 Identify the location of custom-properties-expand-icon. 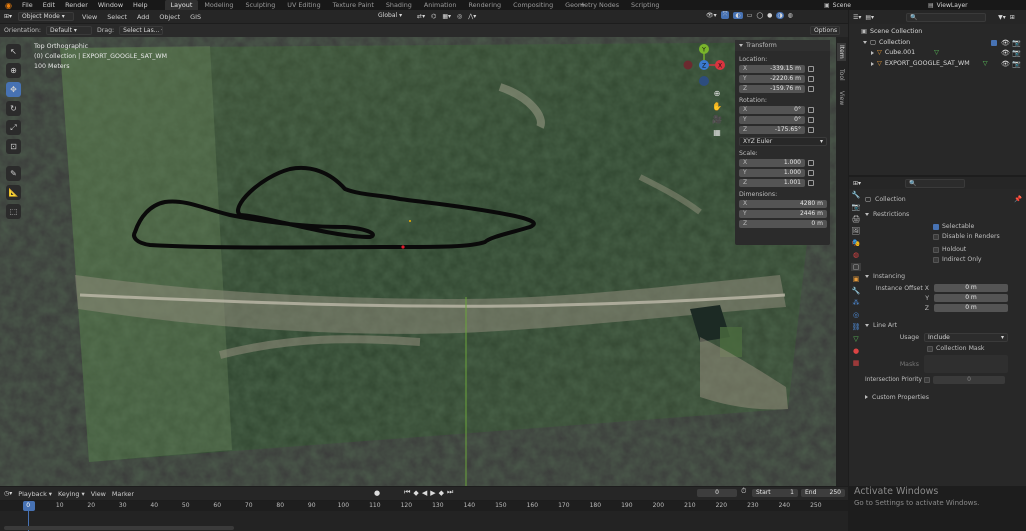
(866, 397).